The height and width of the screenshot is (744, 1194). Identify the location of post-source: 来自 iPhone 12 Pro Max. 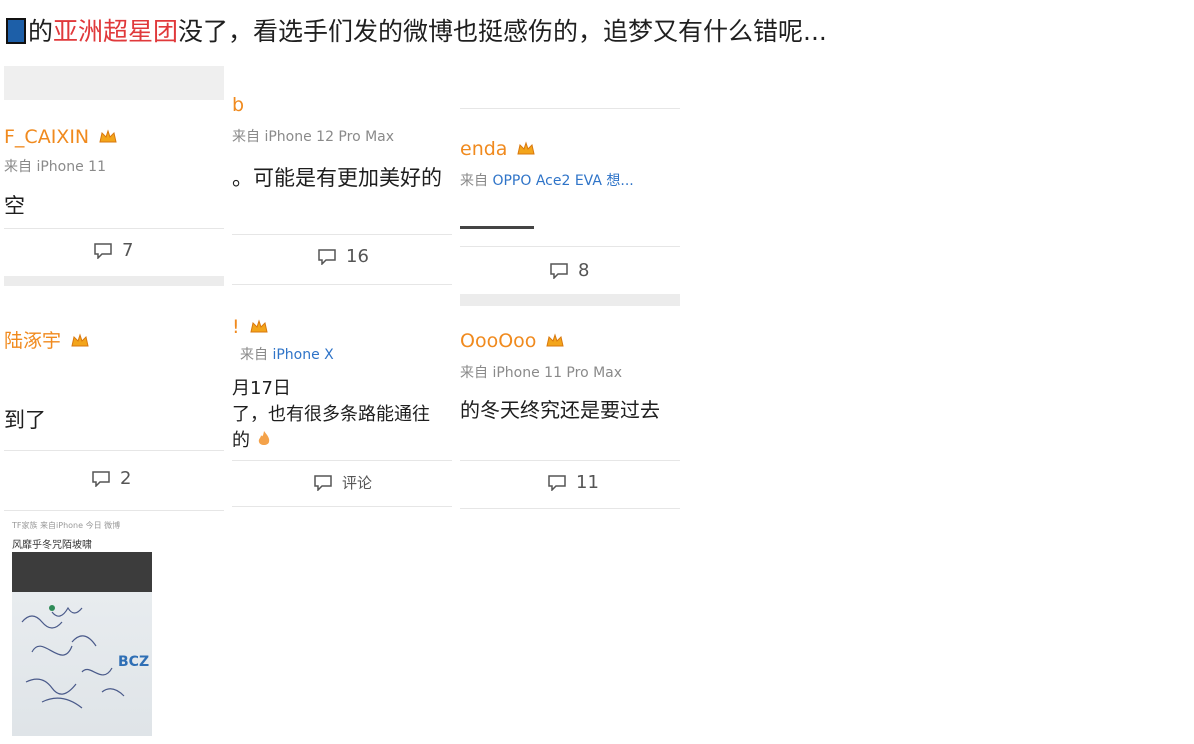
(313, 136).